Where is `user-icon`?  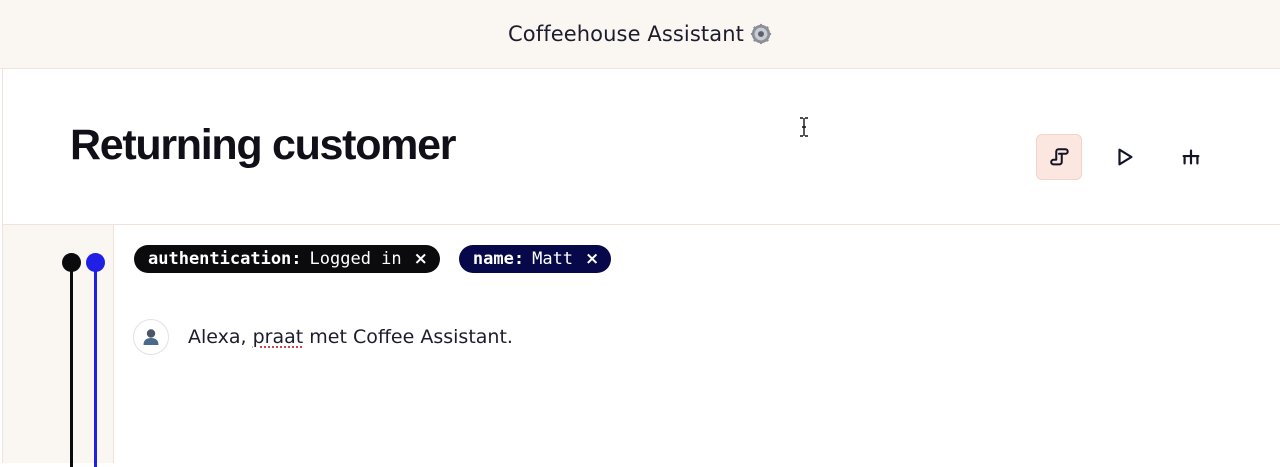 user-icon is located at coordinates (151, 337).